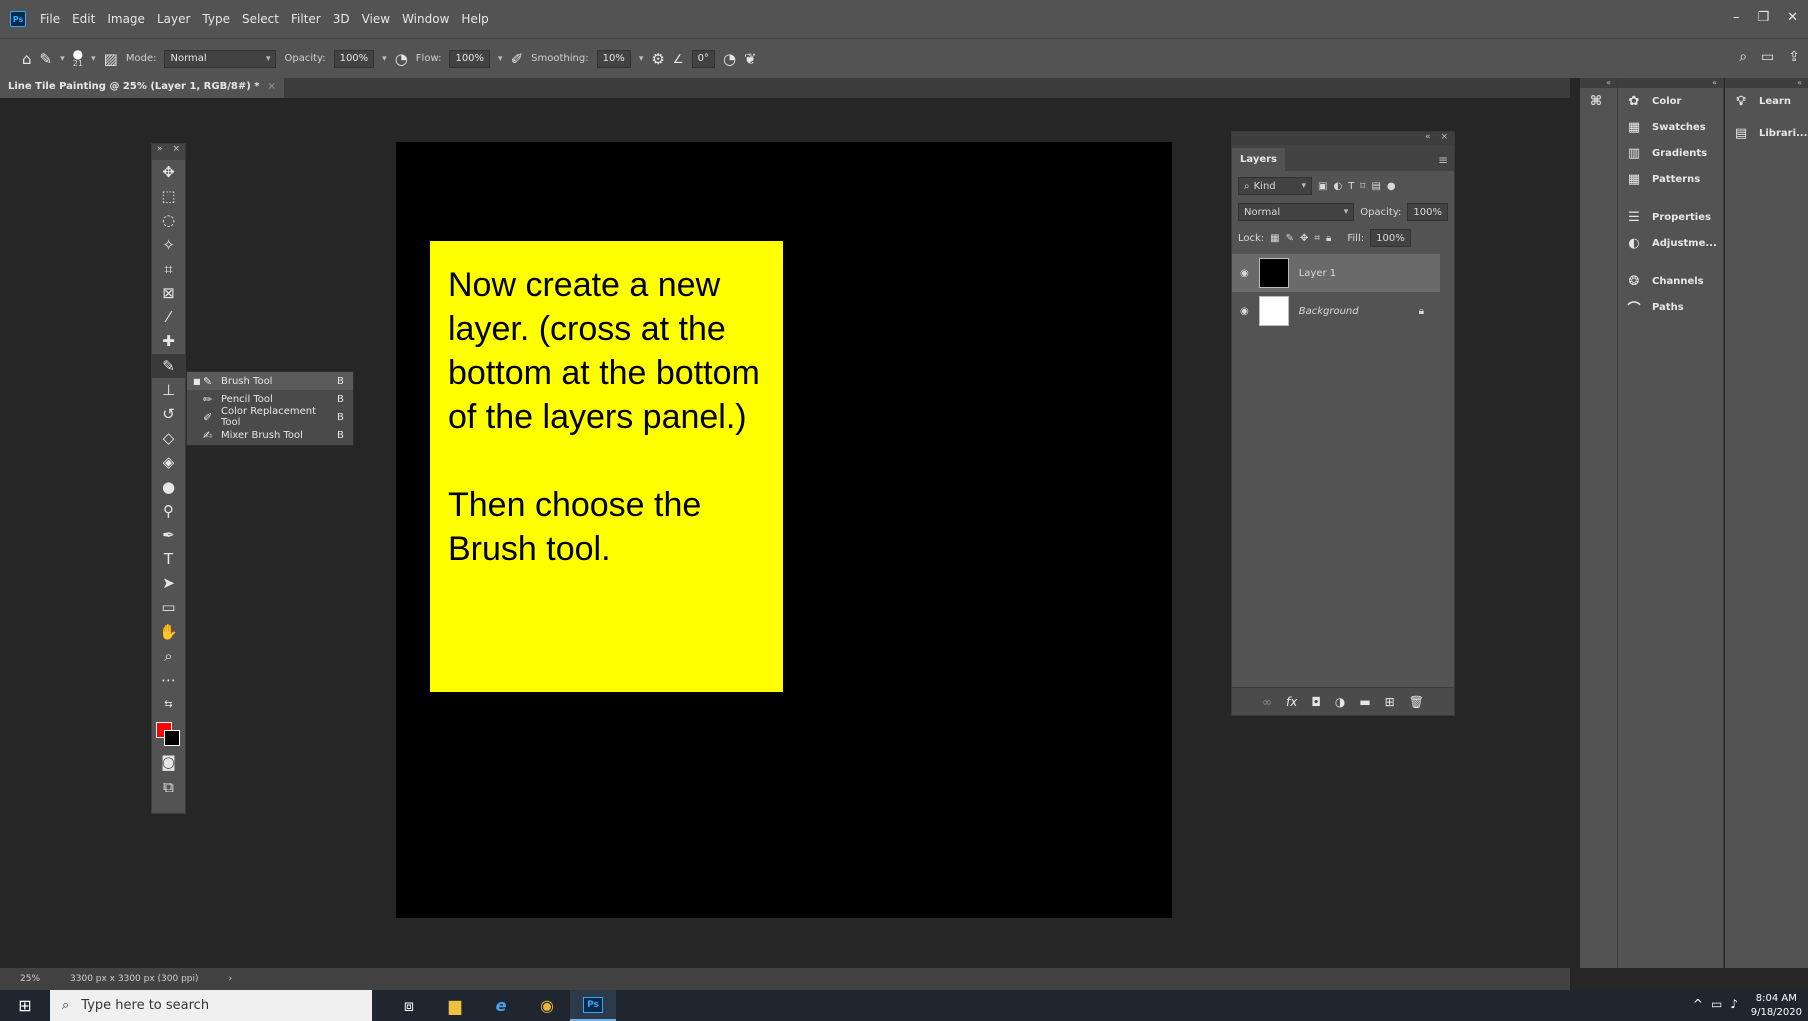 Image resolution: width=1808 pixels, height=1021 pixels. I want to click on windows-start-button: ⊞, so click(25, 1005).